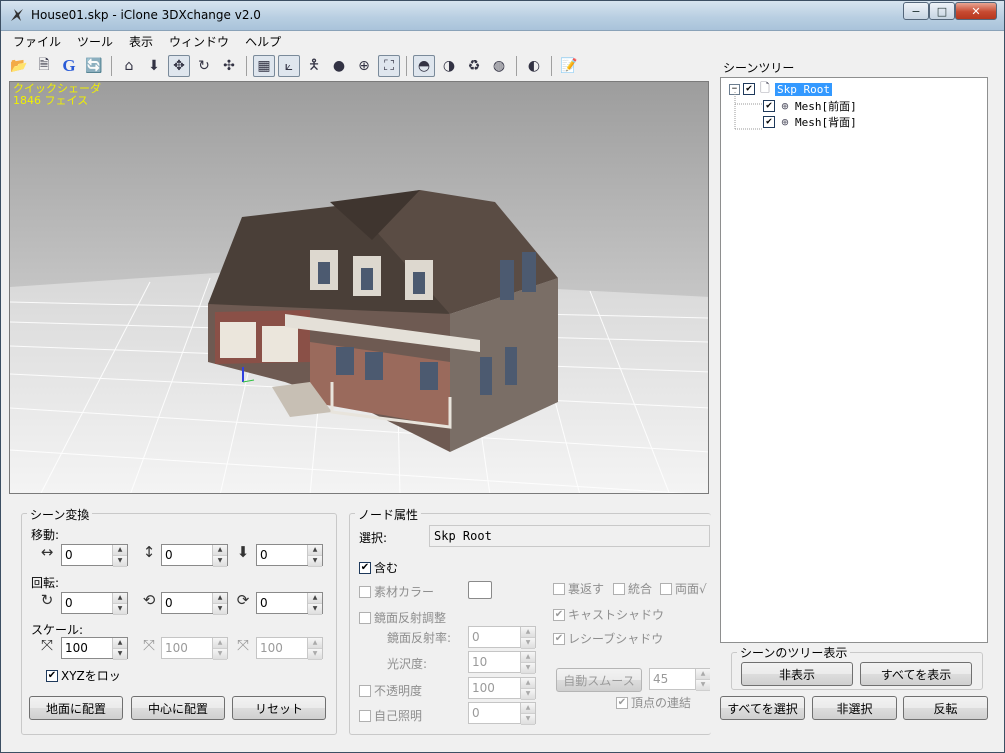 The width and height of the screenshot is (1005, 753). Describe the element at coordinates (803, 89) in the screenshot. I see `tree-root-label: Skp Root` at that location.